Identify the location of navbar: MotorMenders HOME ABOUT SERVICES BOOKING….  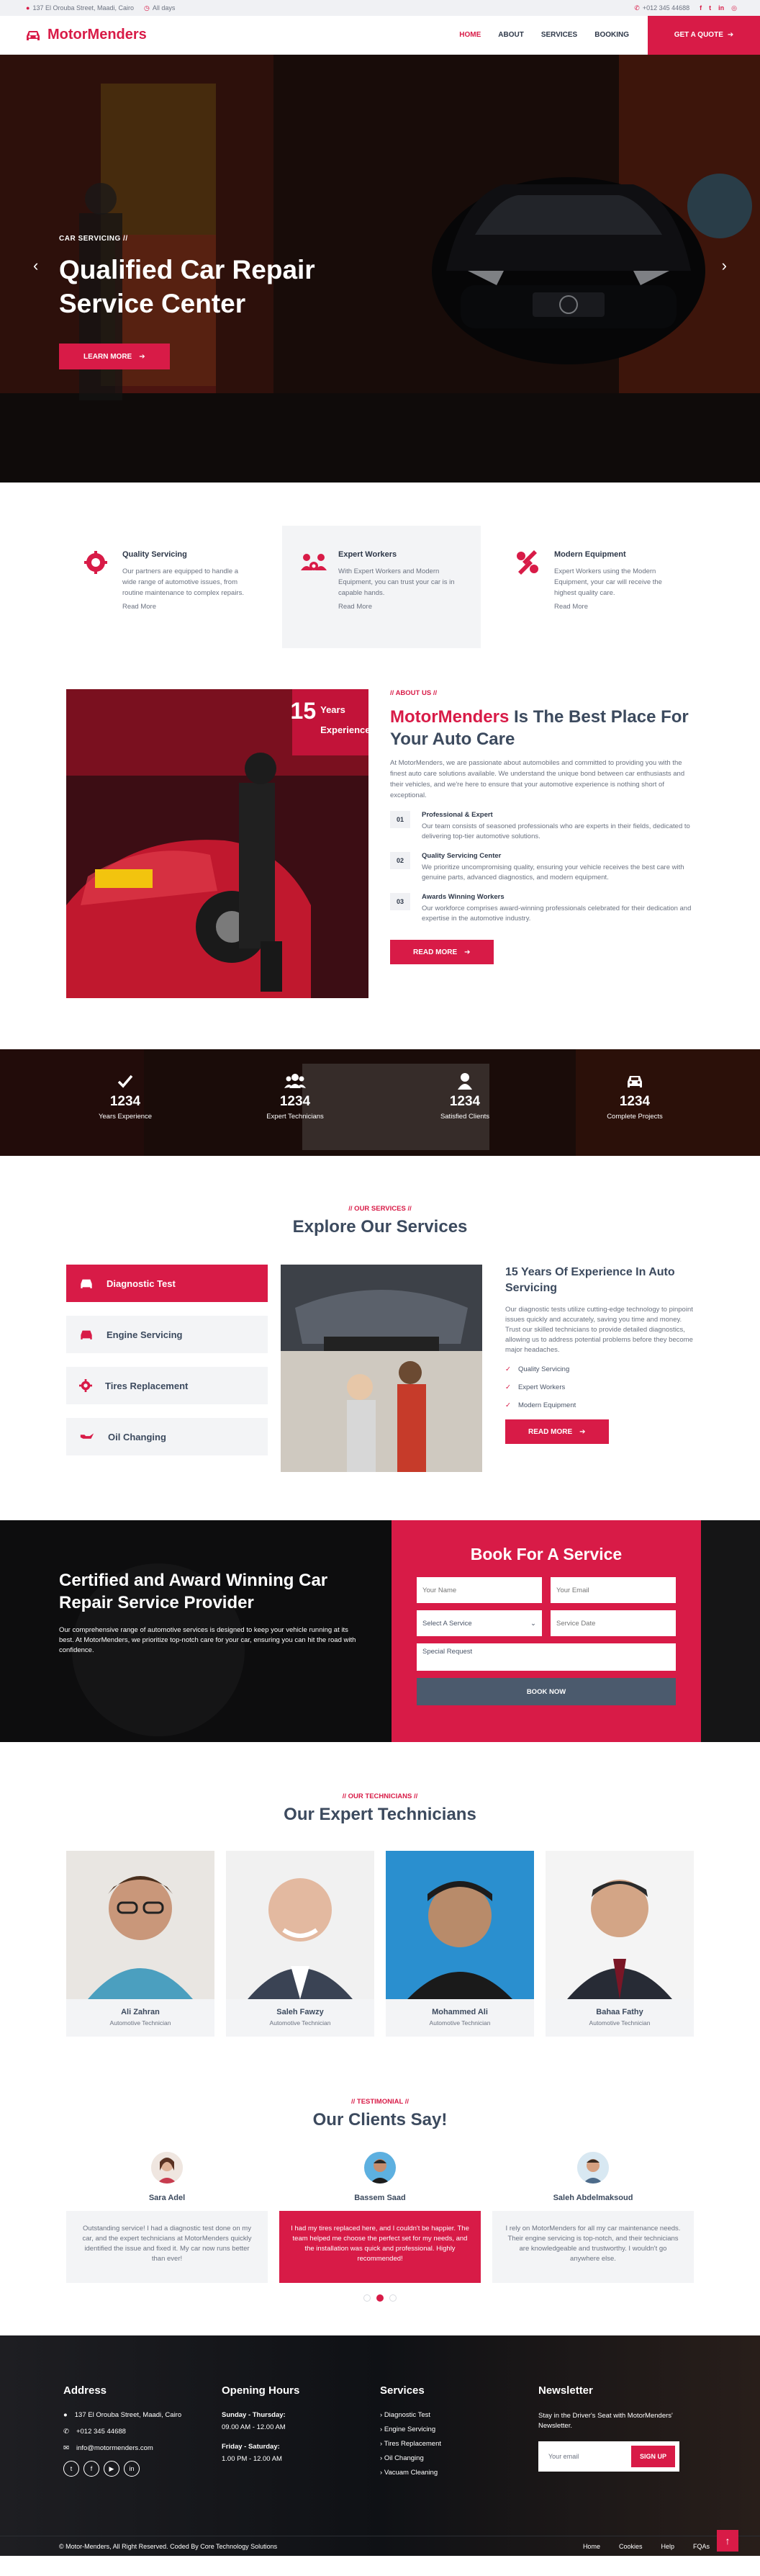
(380, 35).